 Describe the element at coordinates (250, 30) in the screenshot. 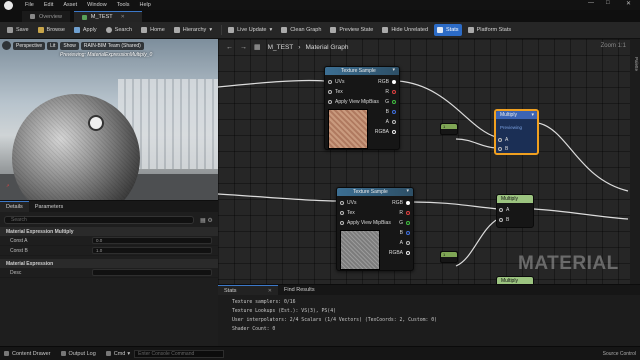

I see `live-update-button: Live Update ▾` at that location.